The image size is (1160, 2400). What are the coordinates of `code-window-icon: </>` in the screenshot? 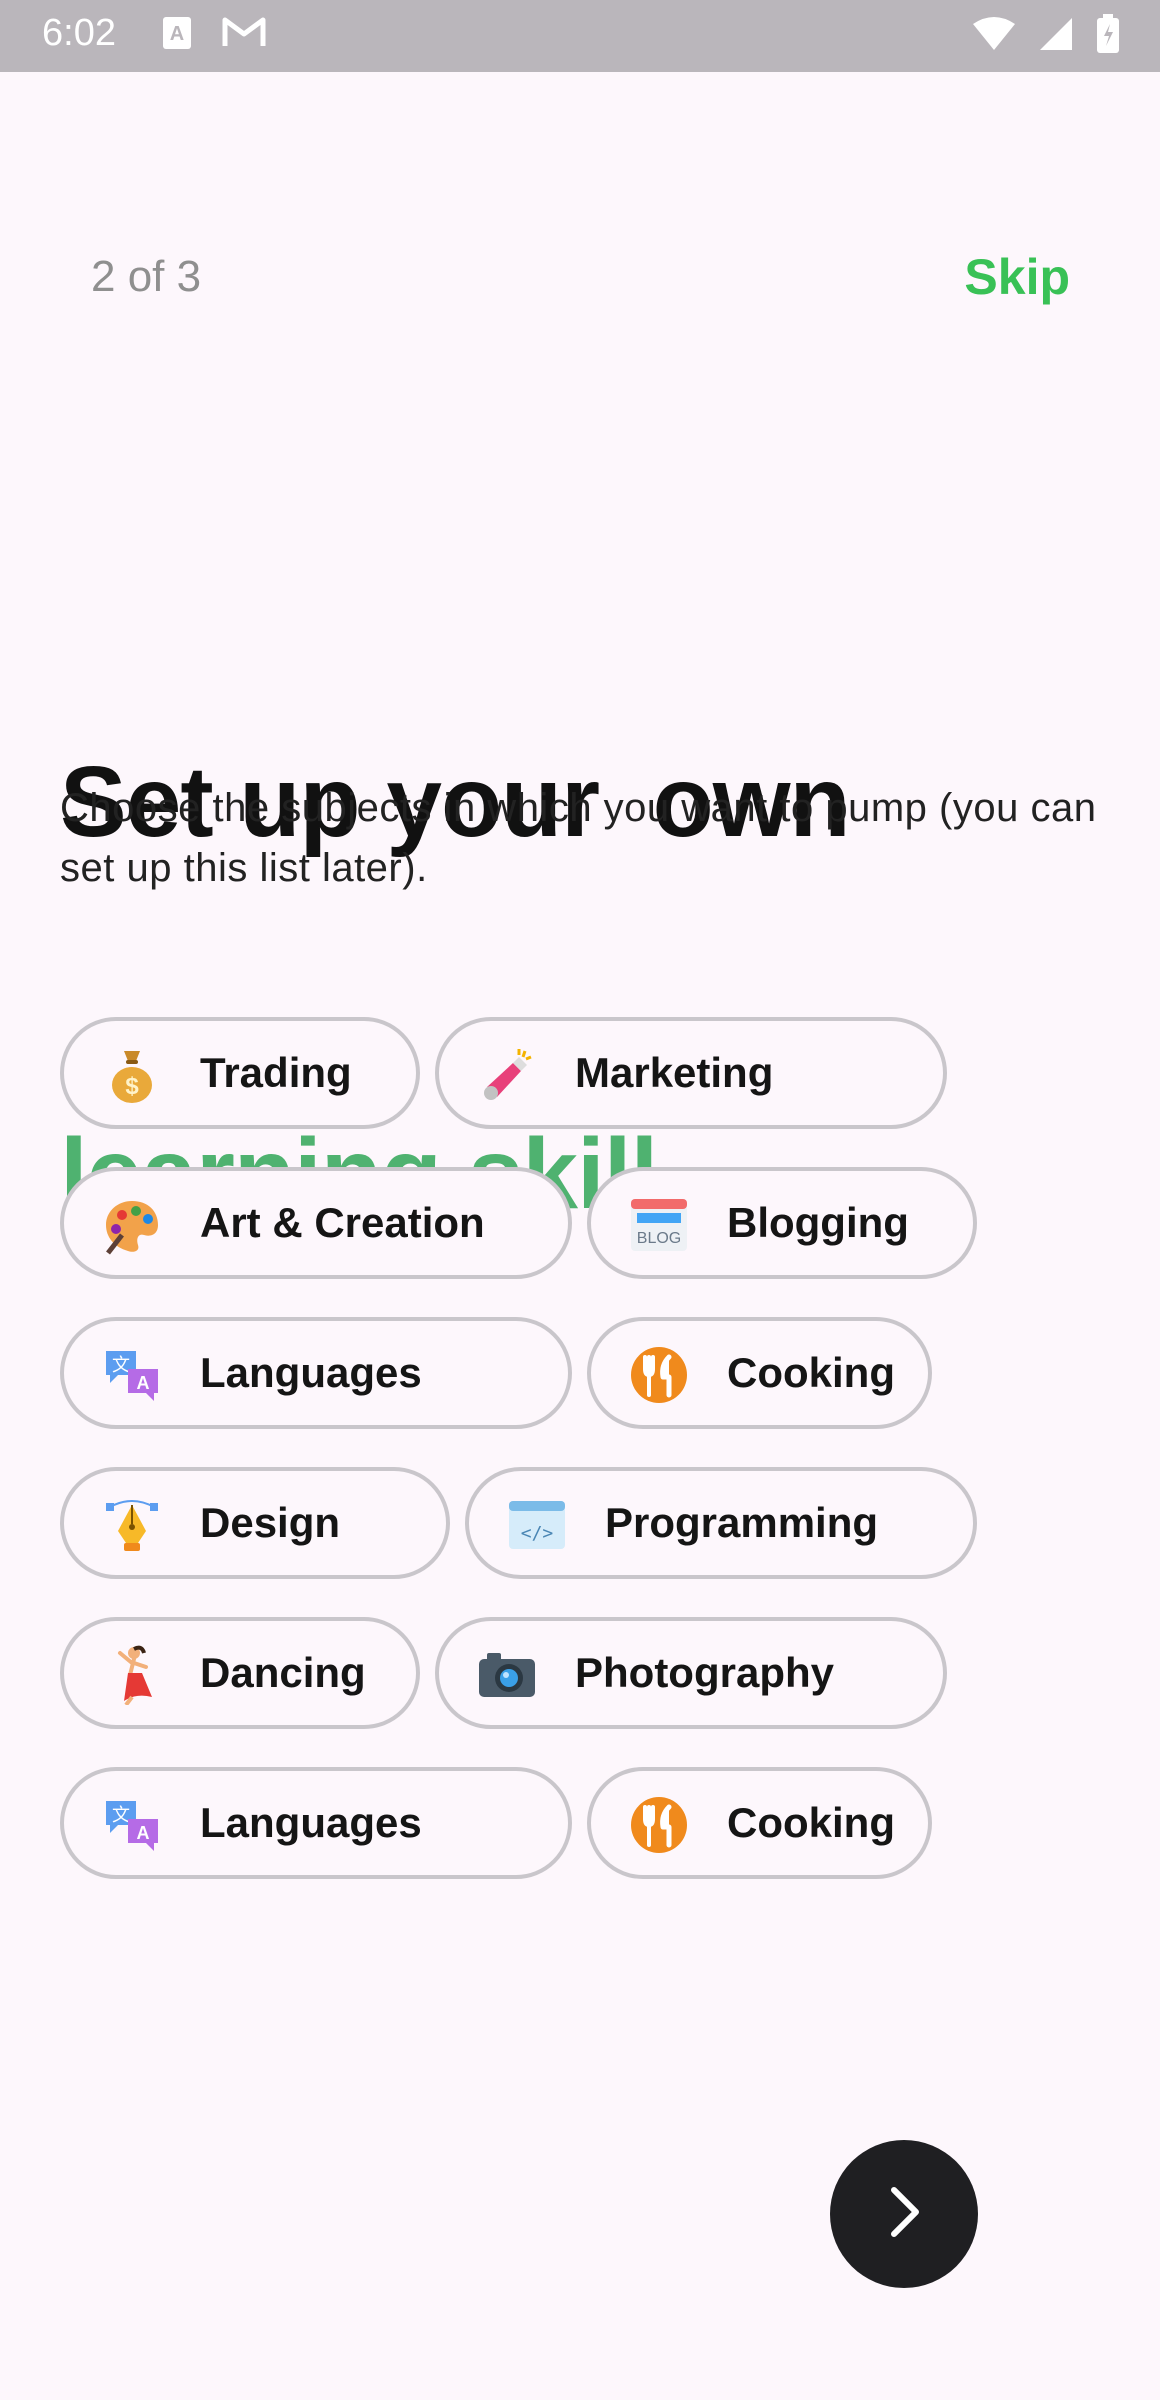 It's located at (537, 1525).